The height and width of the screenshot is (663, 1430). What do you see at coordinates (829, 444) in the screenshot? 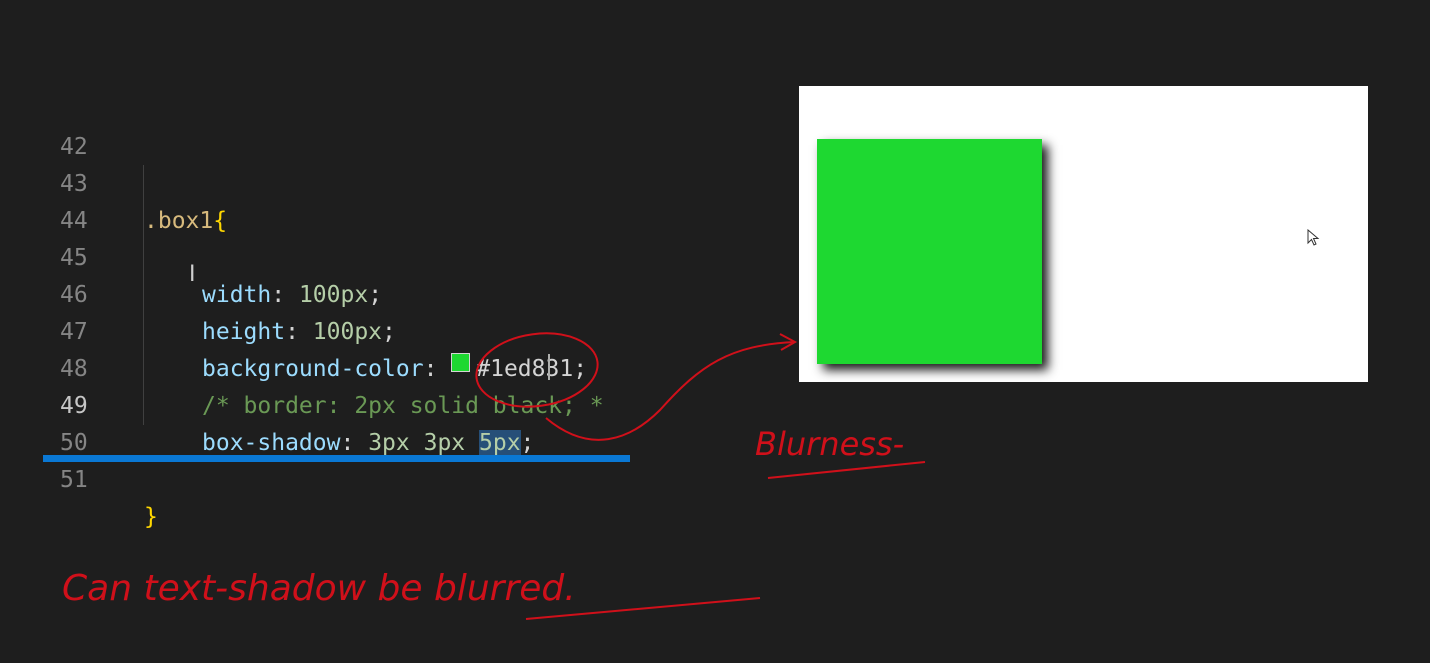
I see `side-note: Blurness-` at bounding box center [829, 444].